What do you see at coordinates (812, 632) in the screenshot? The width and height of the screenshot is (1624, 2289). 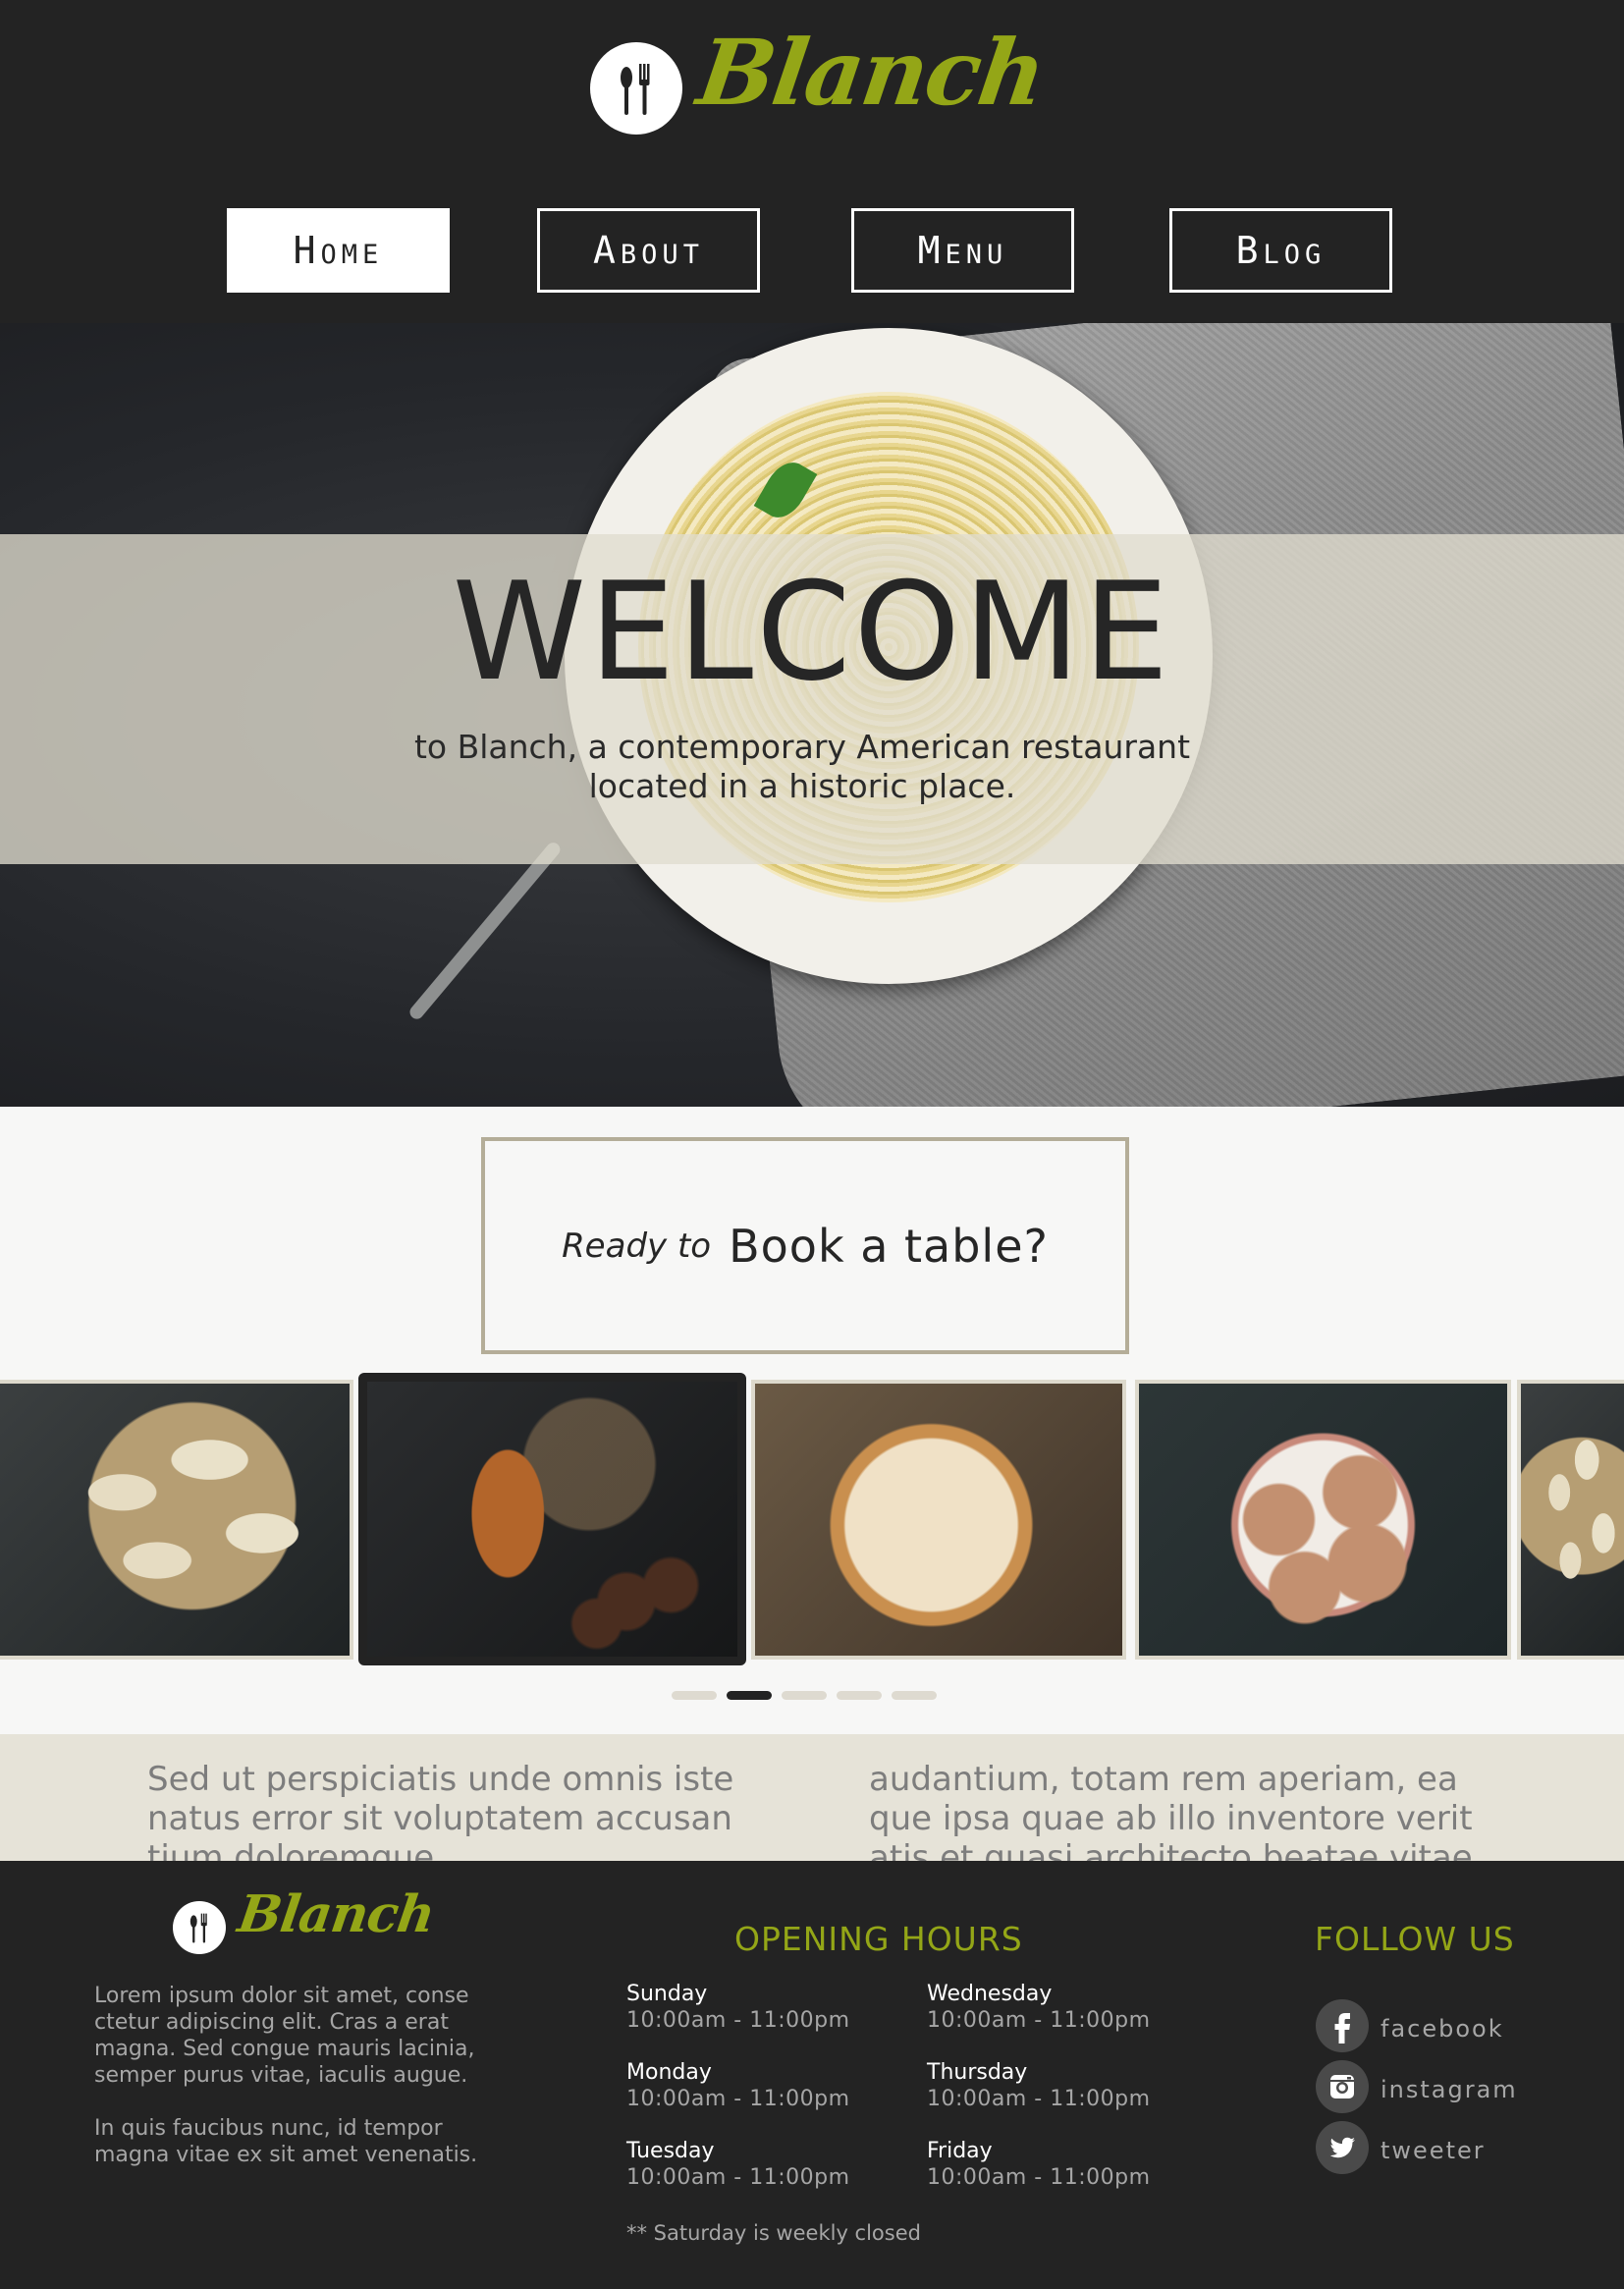 I see `welcome-title: WELCOME` at bounding box center [812, 632].